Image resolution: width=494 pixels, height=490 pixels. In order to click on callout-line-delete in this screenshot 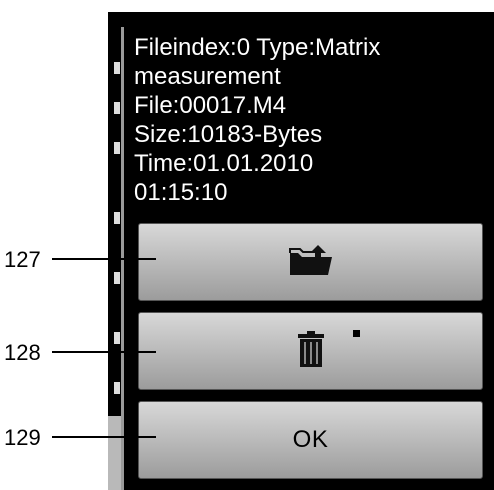, I will do `click(104, 352)`.